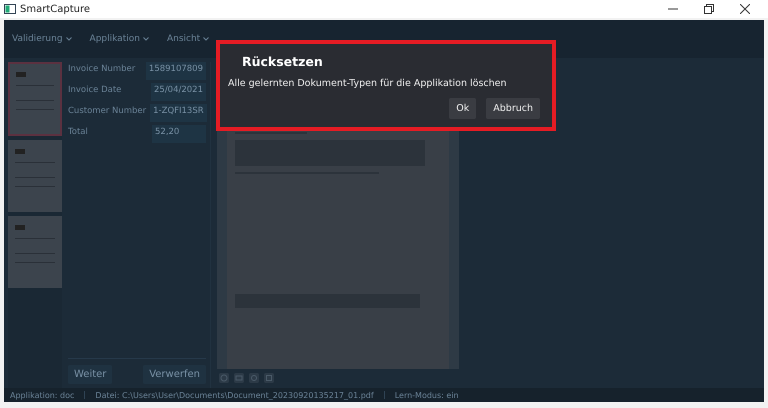  What do you see at coordinates (709, 9) in the screenshot?
I see `restore-icon` at bounding box center [709, 9].